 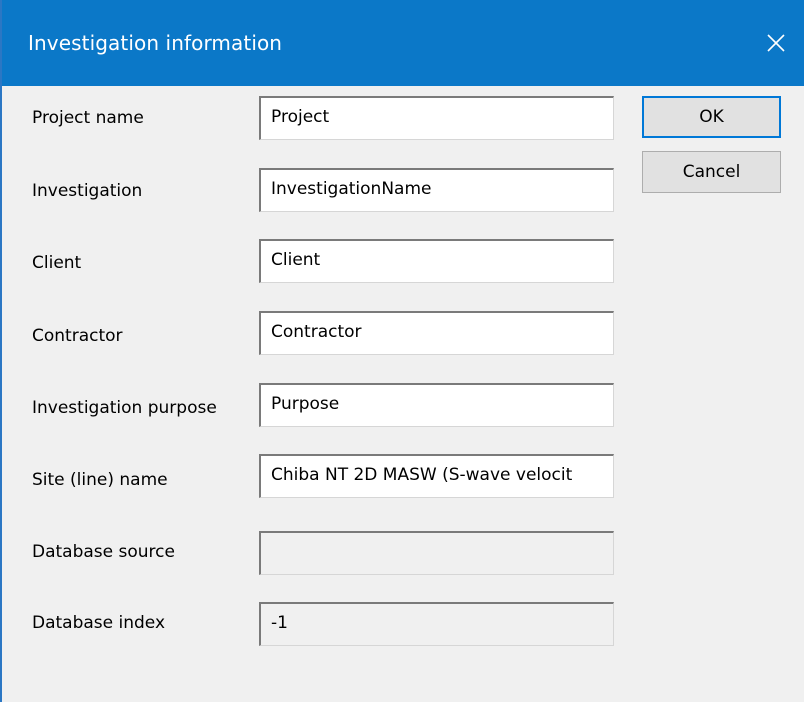 I want to click on site-name-label: Site (line) name, so click(x=100, y=480).